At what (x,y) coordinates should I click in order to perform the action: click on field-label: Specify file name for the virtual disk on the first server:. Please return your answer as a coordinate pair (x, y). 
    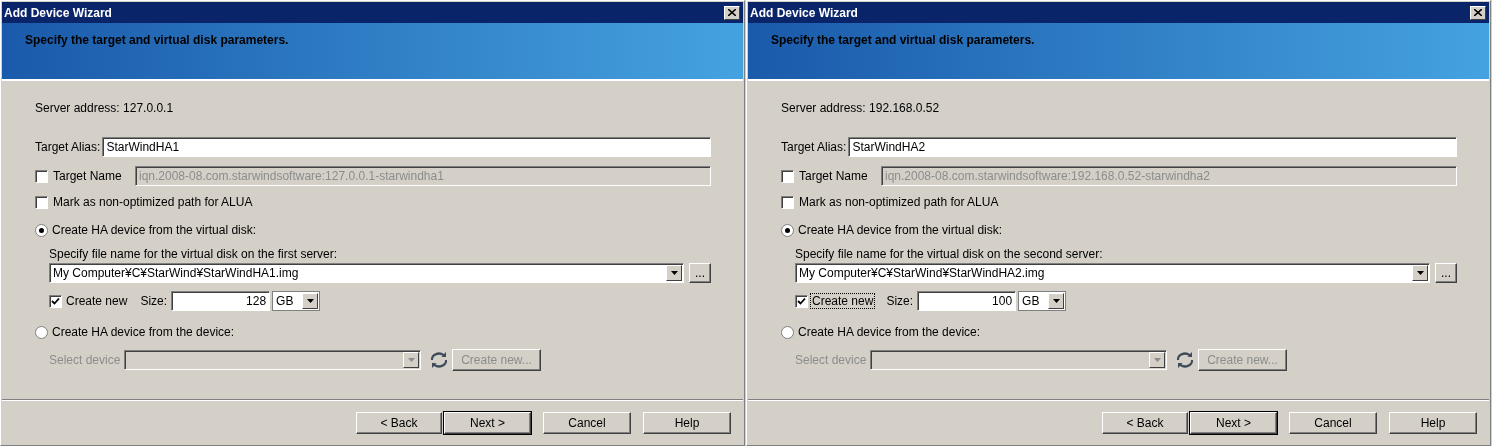
    Looking at the image, I should click on (193, 254).